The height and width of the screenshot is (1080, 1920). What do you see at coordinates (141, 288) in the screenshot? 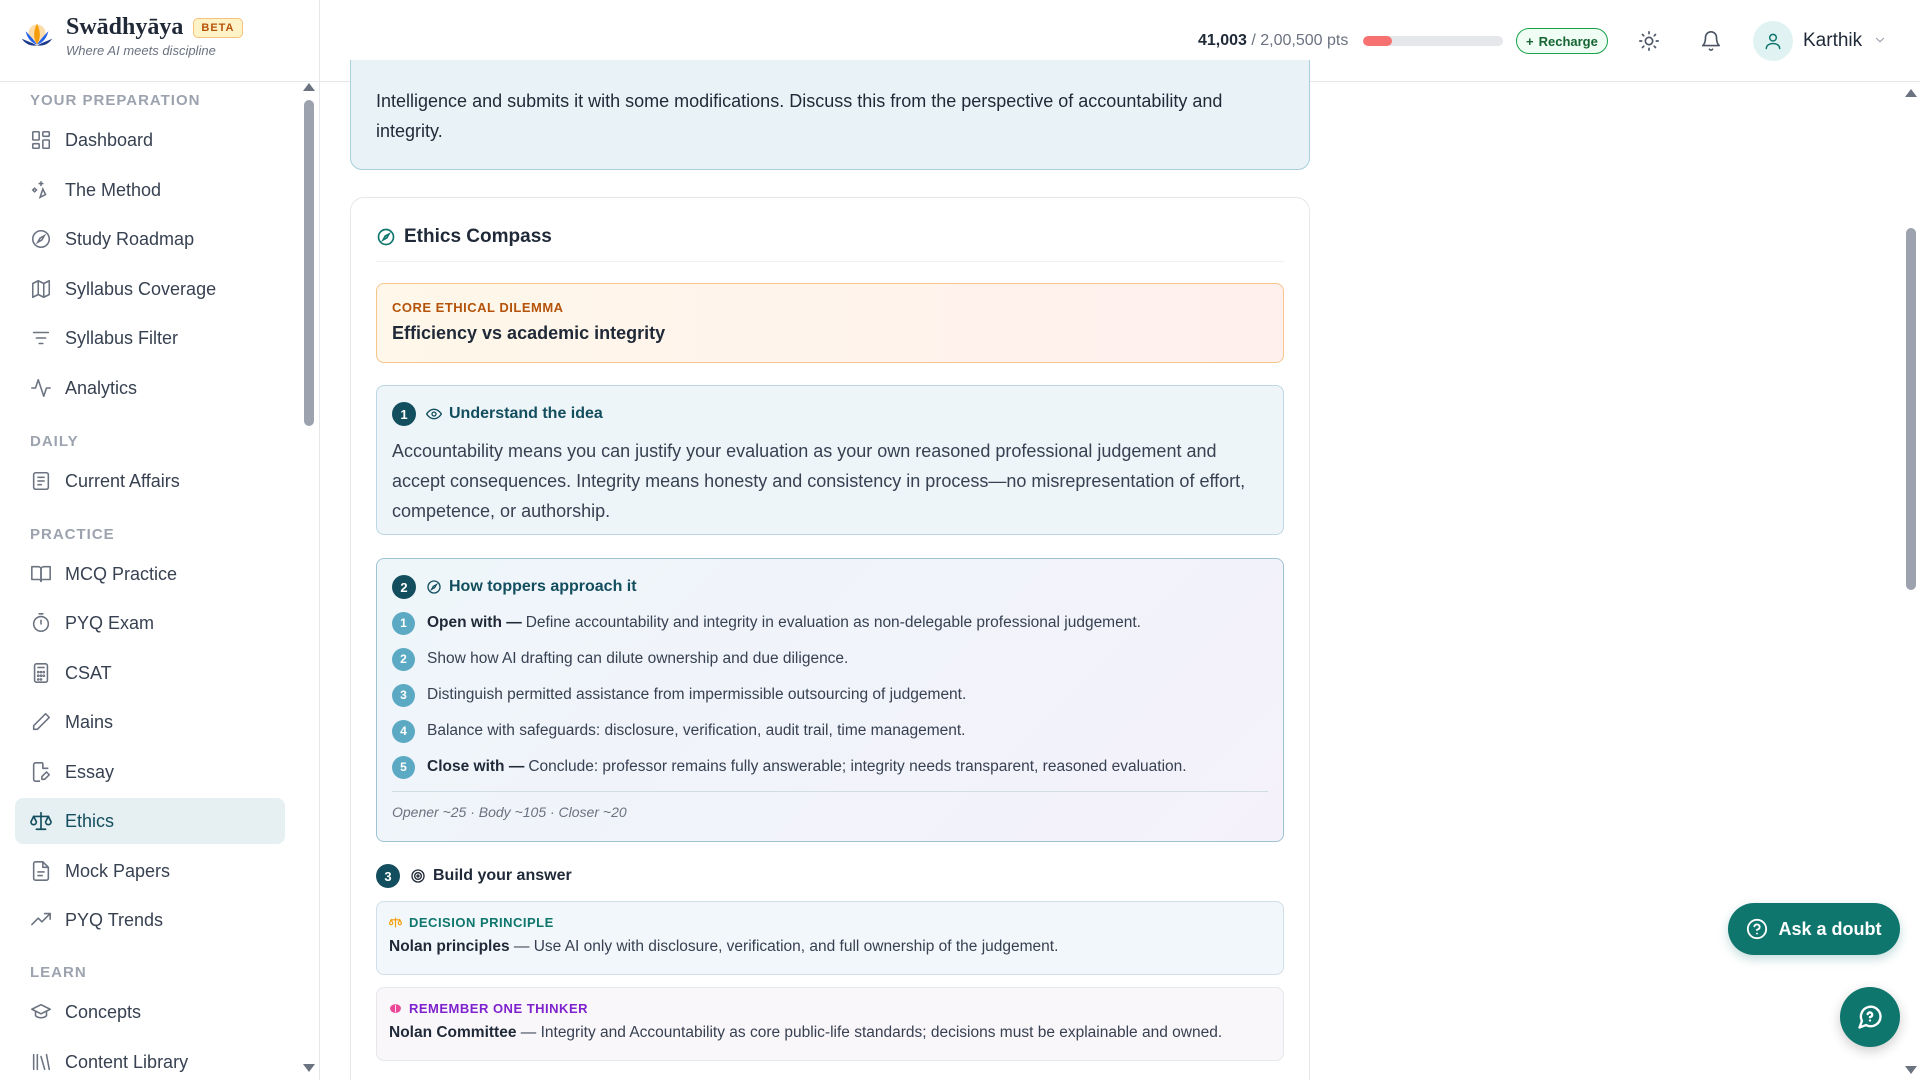
I see `sidebar-item-label: Syllabus Coverage` at bounding box center [141, 288].